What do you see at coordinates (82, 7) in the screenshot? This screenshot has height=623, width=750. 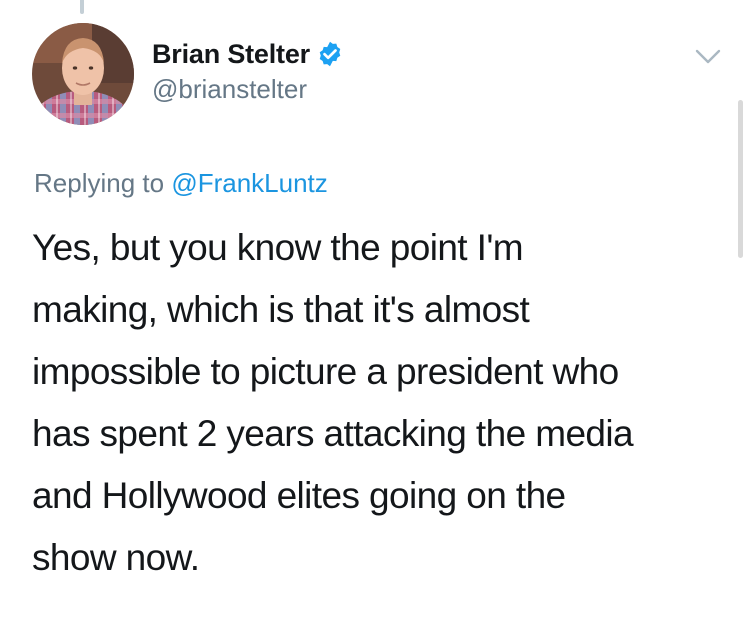 I see `thread-connector-line` at bounding box center [82, 7].